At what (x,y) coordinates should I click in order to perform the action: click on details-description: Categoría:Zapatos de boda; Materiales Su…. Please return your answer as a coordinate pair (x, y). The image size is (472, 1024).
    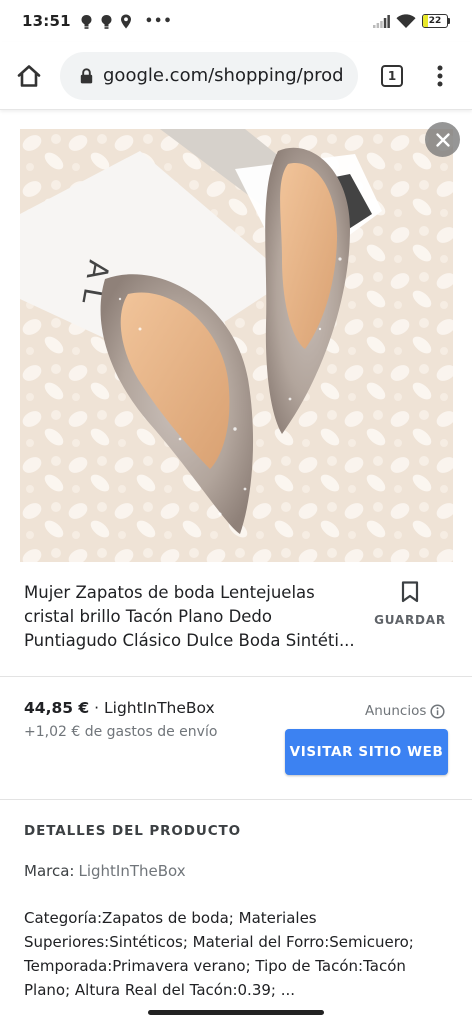
    Looking at the image, I should click on (219, 954).